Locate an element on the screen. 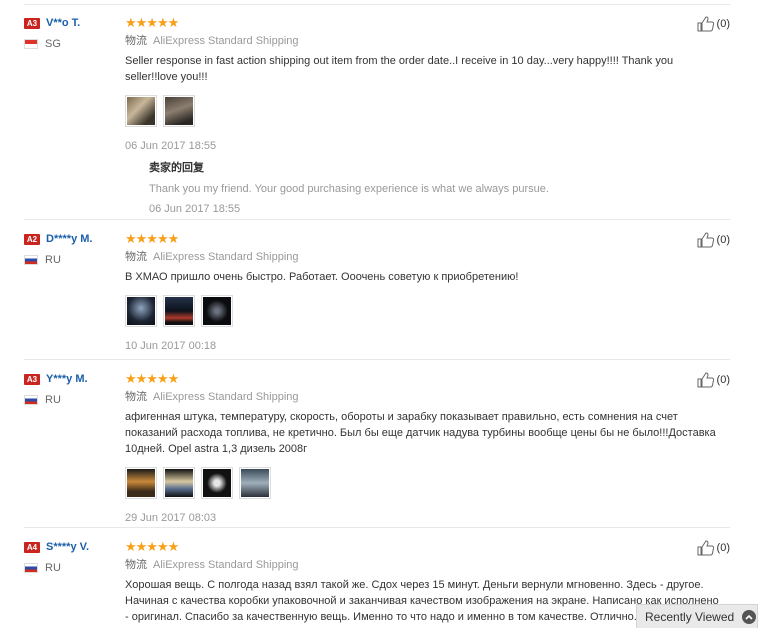  buyer-country: SG is located at coordinates (53, 44).